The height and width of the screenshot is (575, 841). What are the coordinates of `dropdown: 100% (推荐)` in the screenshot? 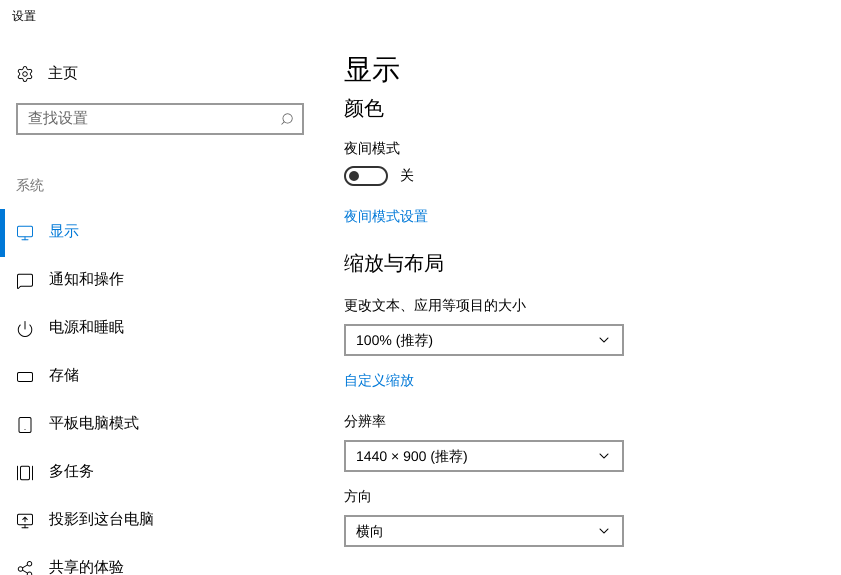 It's located at (484, 340).